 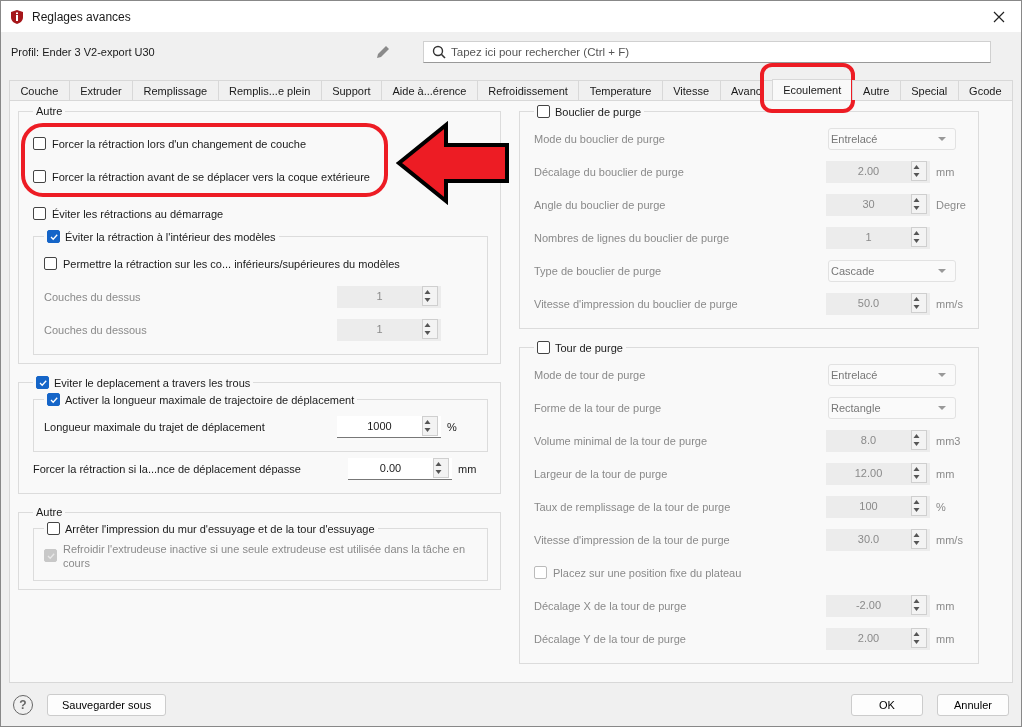 What do you see at coordinates (951, 204) in the screenshot?
I see `unit-label: Degre` at bounding box center [951, 204].